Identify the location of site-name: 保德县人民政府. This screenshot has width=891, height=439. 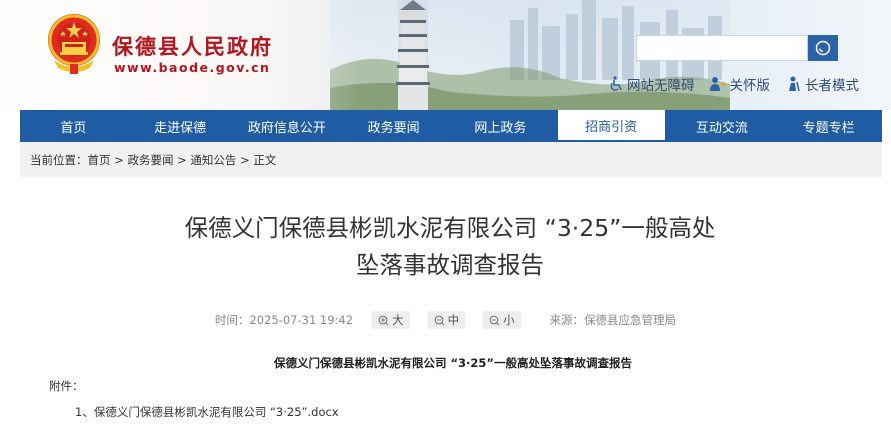
(192, 46).